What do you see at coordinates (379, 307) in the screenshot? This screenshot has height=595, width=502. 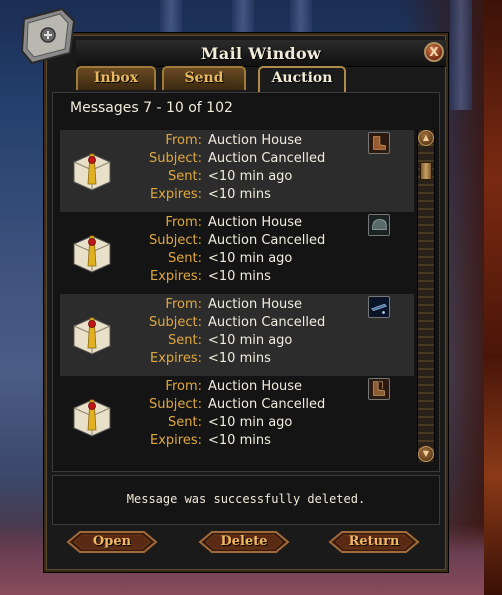 I see `blade-item-icon` at bounding box center [379, 307].